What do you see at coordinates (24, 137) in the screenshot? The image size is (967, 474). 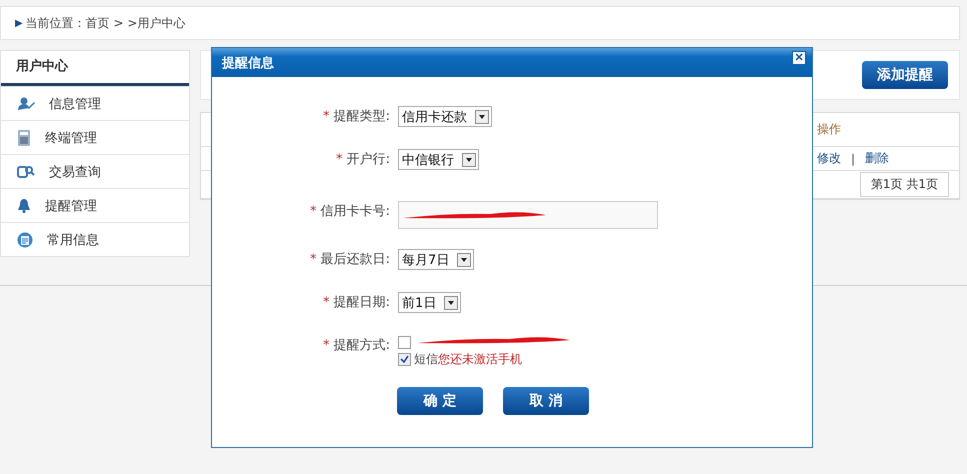 I see `calculator-icon` at bounding box center [24, 137].